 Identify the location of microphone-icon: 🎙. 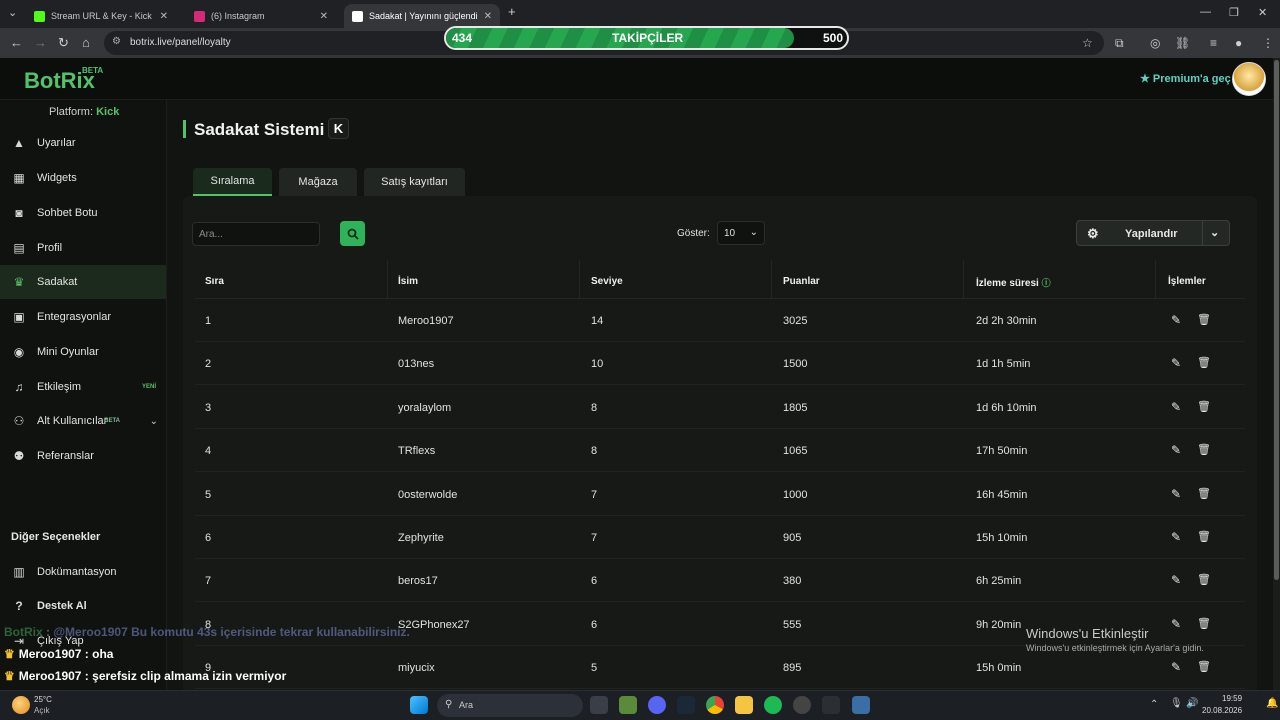
(1176, 703).